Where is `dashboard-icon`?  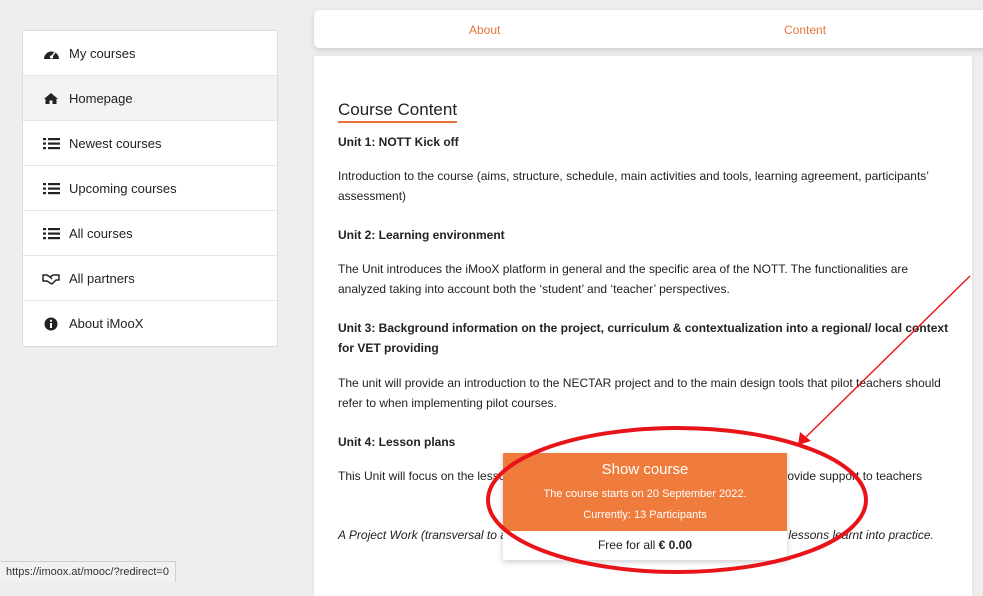 dashboard-icon is located at coordinates (51, 53).